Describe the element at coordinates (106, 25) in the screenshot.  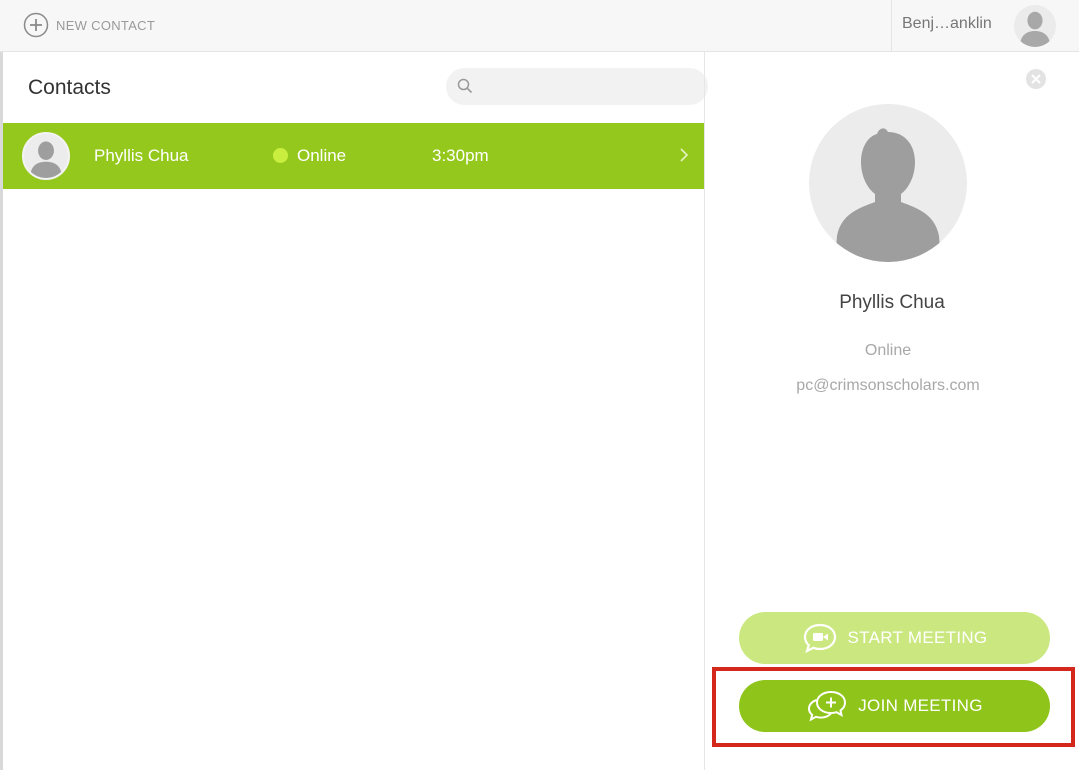
I see `new-contact-label: NEW CONTACT` at that location.